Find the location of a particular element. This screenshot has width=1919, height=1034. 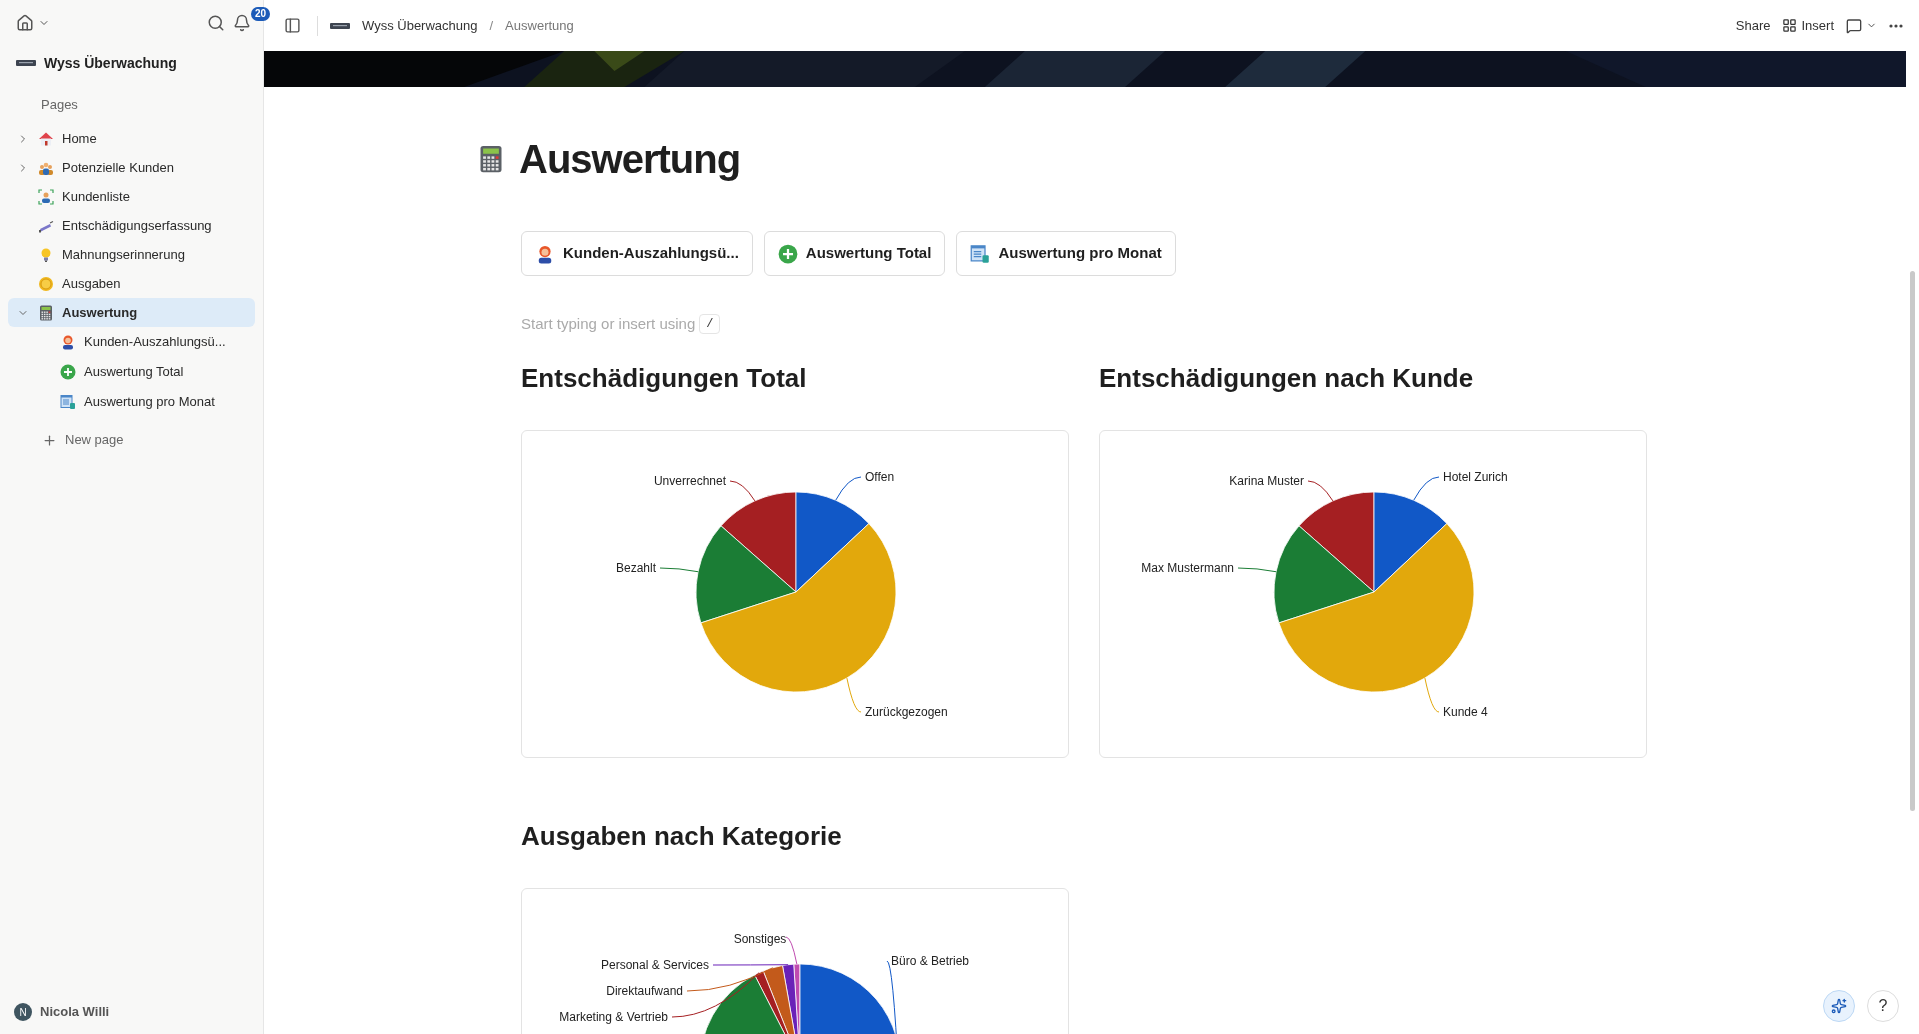

item-label: Kundenliste is located at coordinates (96, 196).